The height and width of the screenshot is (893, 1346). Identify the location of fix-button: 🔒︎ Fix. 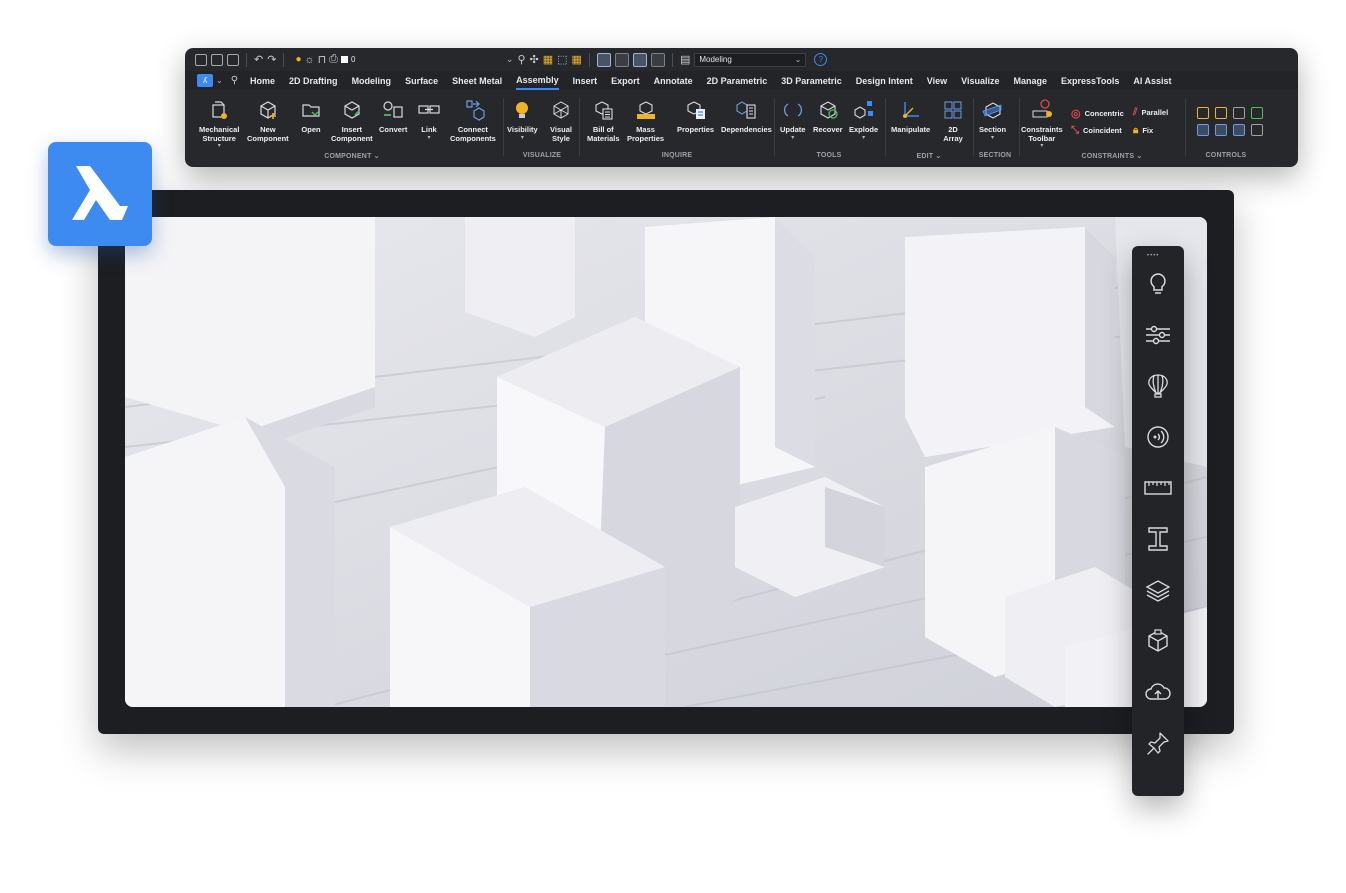
(1143, 130).